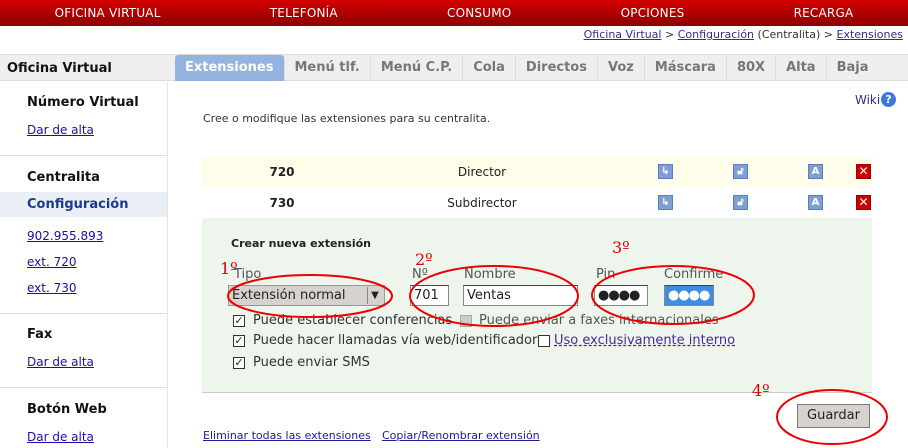 Image resolution: width=908 pixels, height=448 pixels. Describe the element at coordinates (761, 390) in the screenshot. I see `annotation-label: 4º` at that location.